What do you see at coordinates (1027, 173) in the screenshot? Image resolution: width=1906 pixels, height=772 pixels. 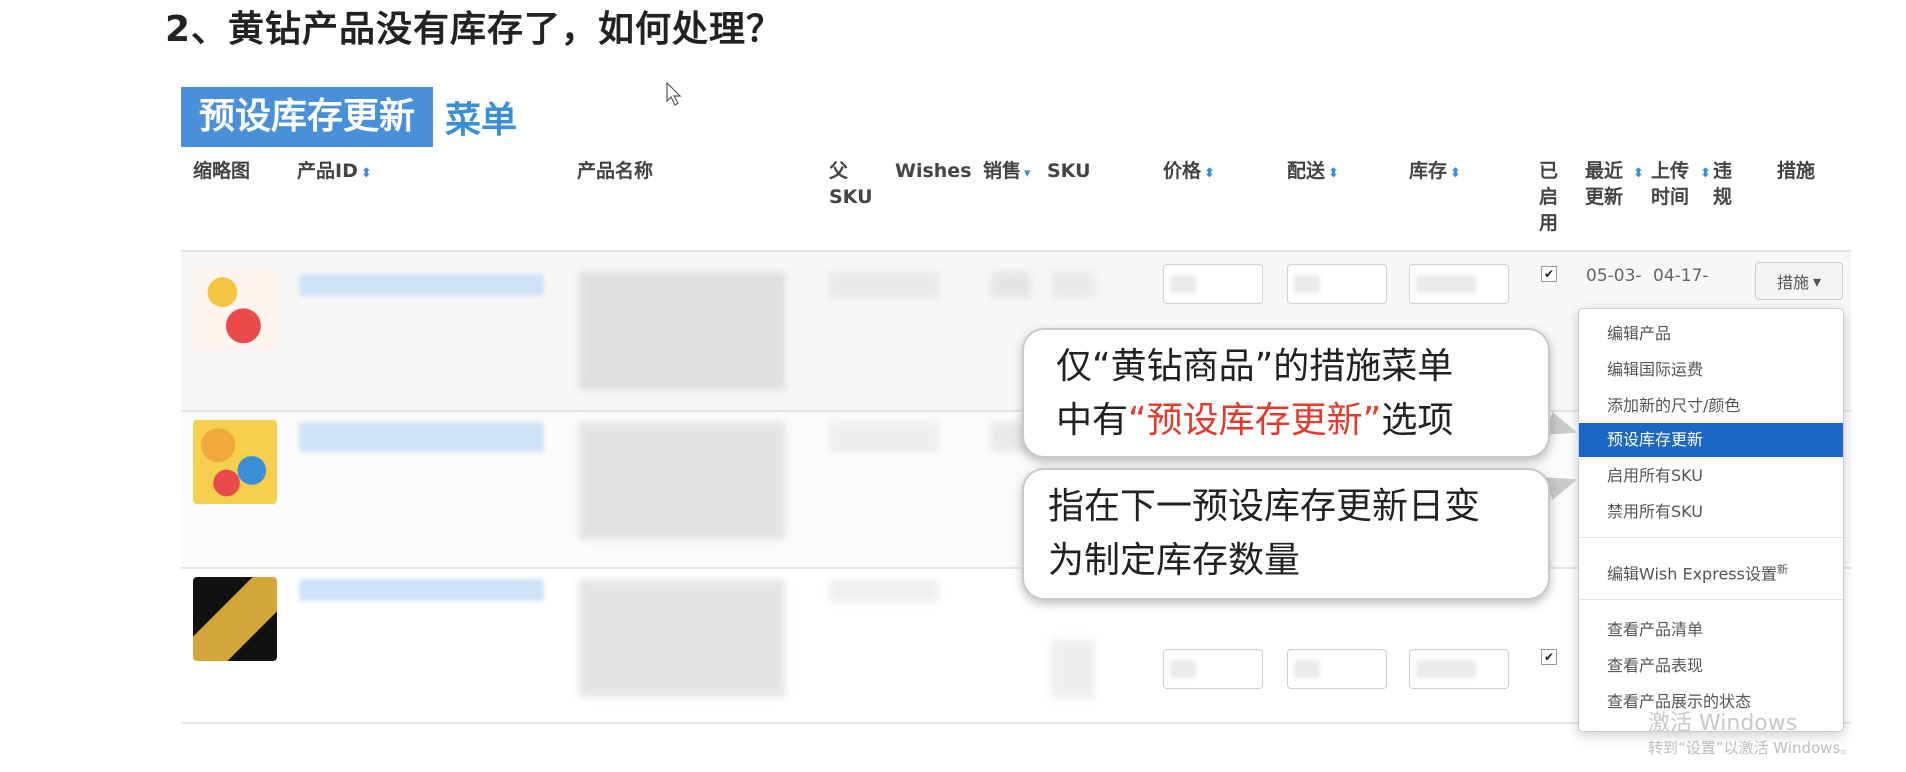 I see `sort-icon: ▾` at bounding box center [1027, 173].